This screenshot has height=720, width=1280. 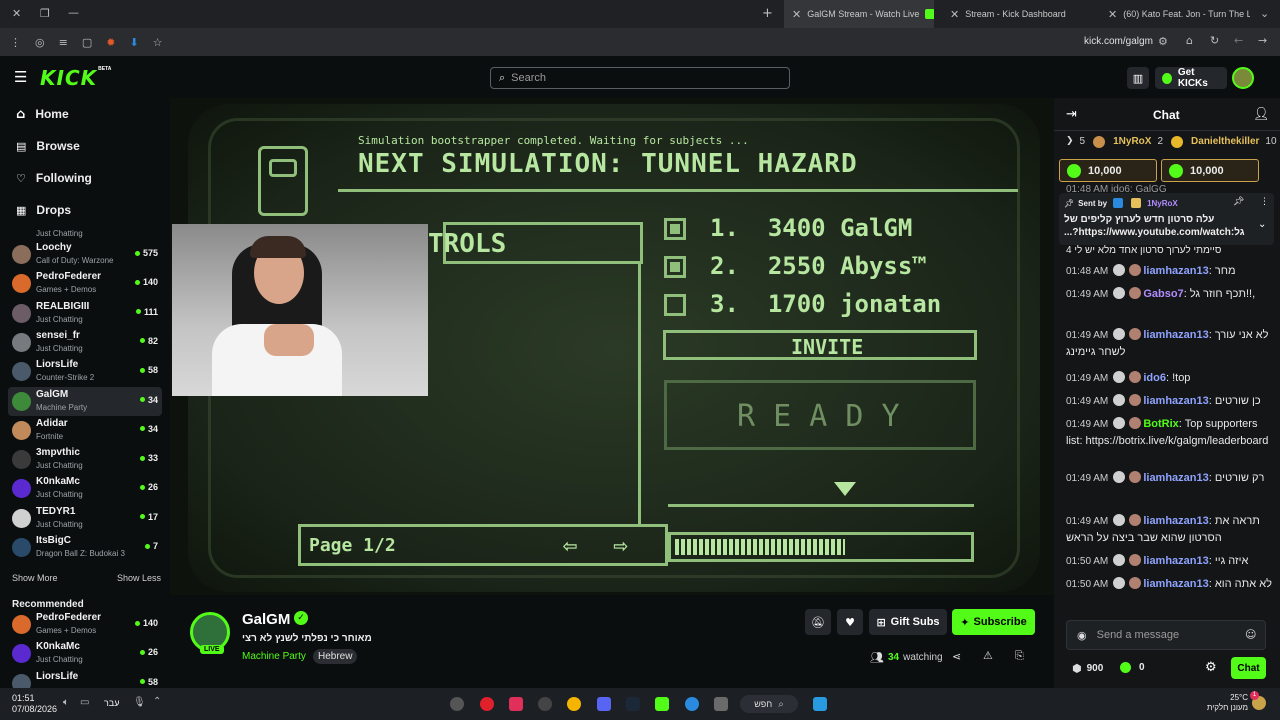 What do you see at coordinates (988, 655) in the screenshot?
I see `report-icon: ⚠` at bounding box center [988, 655].